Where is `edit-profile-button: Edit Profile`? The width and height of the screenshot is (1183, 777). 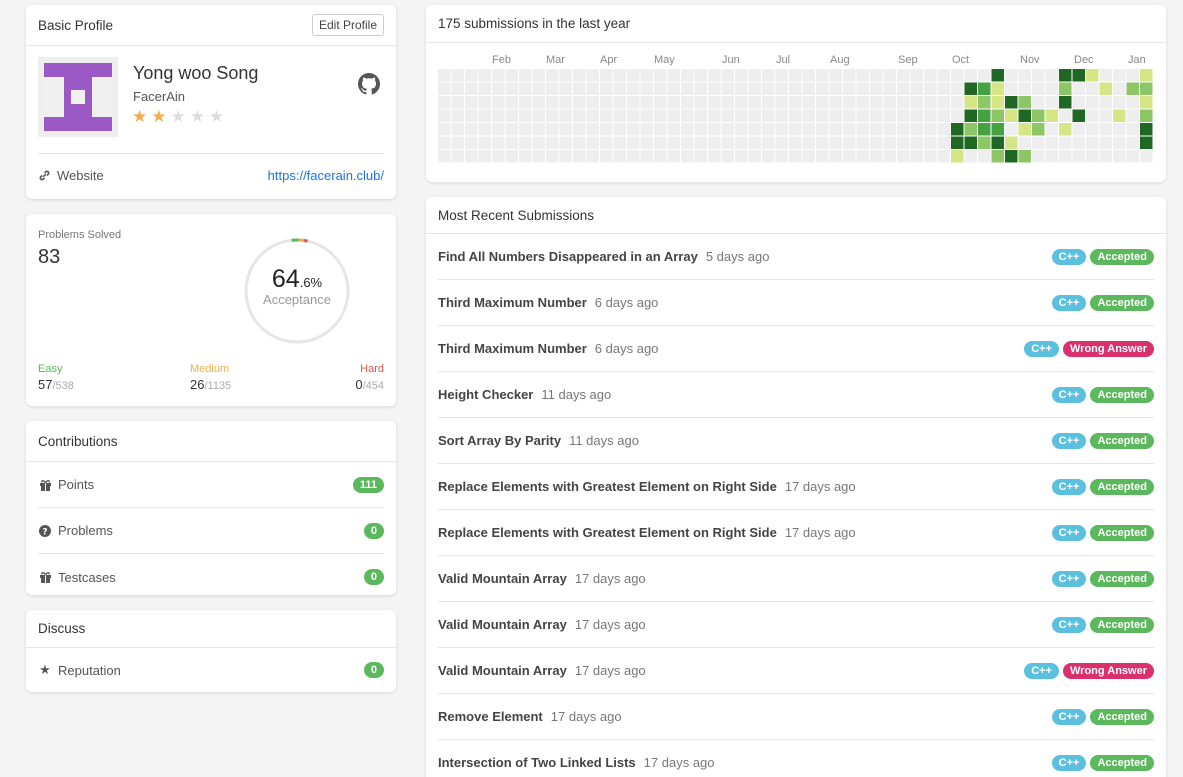
edit-profile-button: Edit Profile is located at coordinates (347, 25).